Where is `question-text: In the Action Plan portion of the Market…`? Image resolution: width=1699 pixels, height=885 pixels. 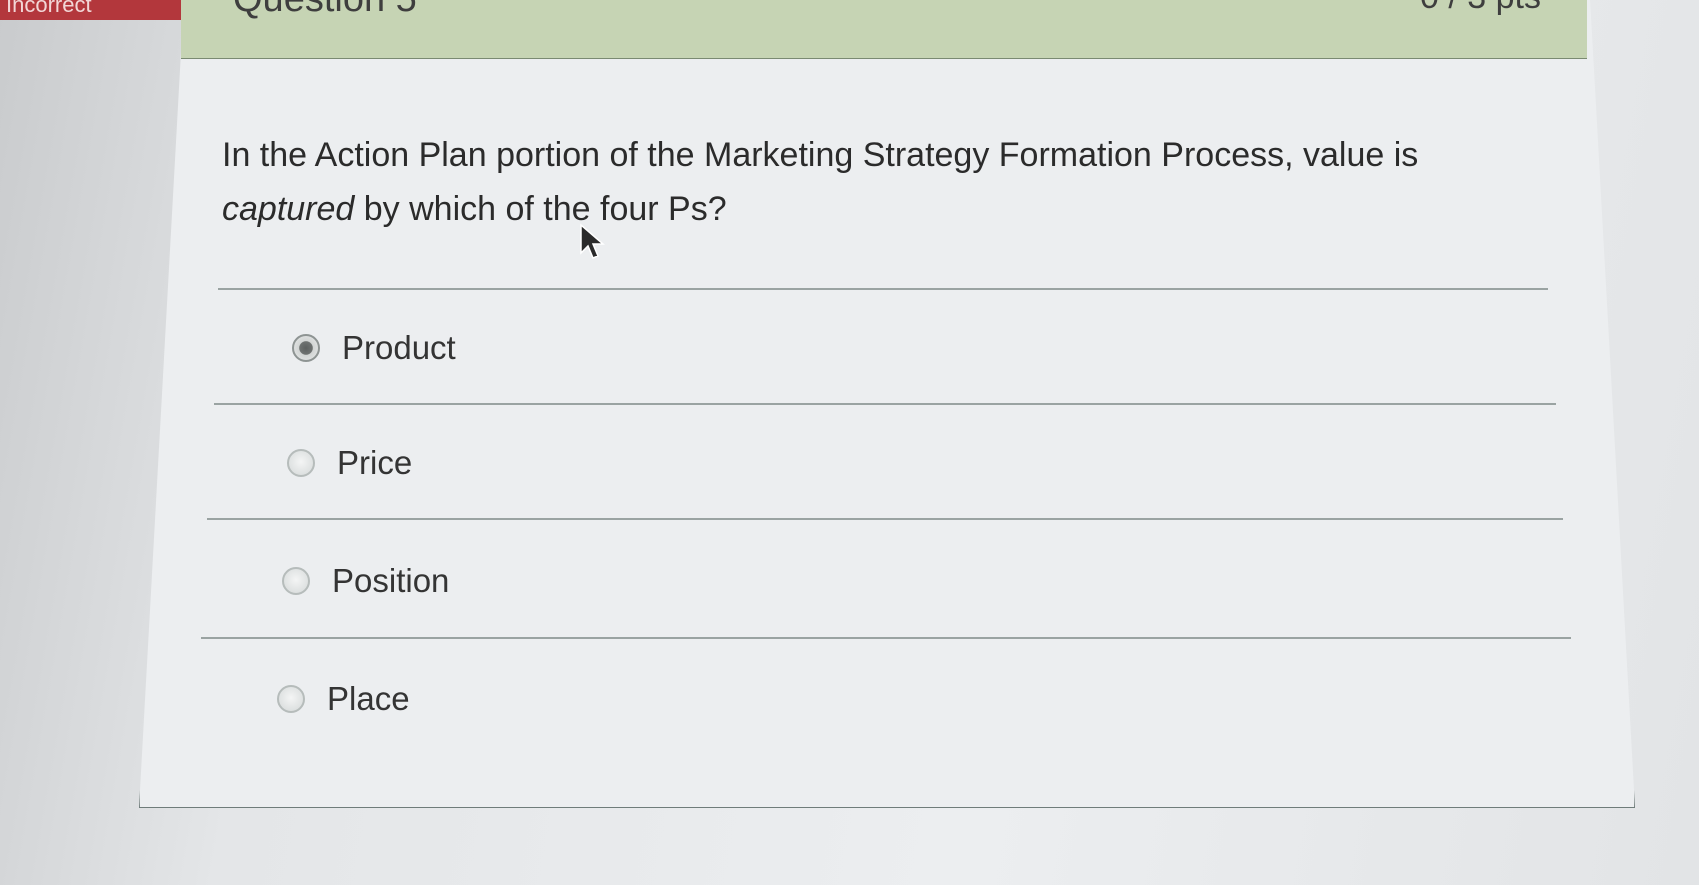 question-text: In the Action Plan portion of the Market… is located at coordinates (872, 182).